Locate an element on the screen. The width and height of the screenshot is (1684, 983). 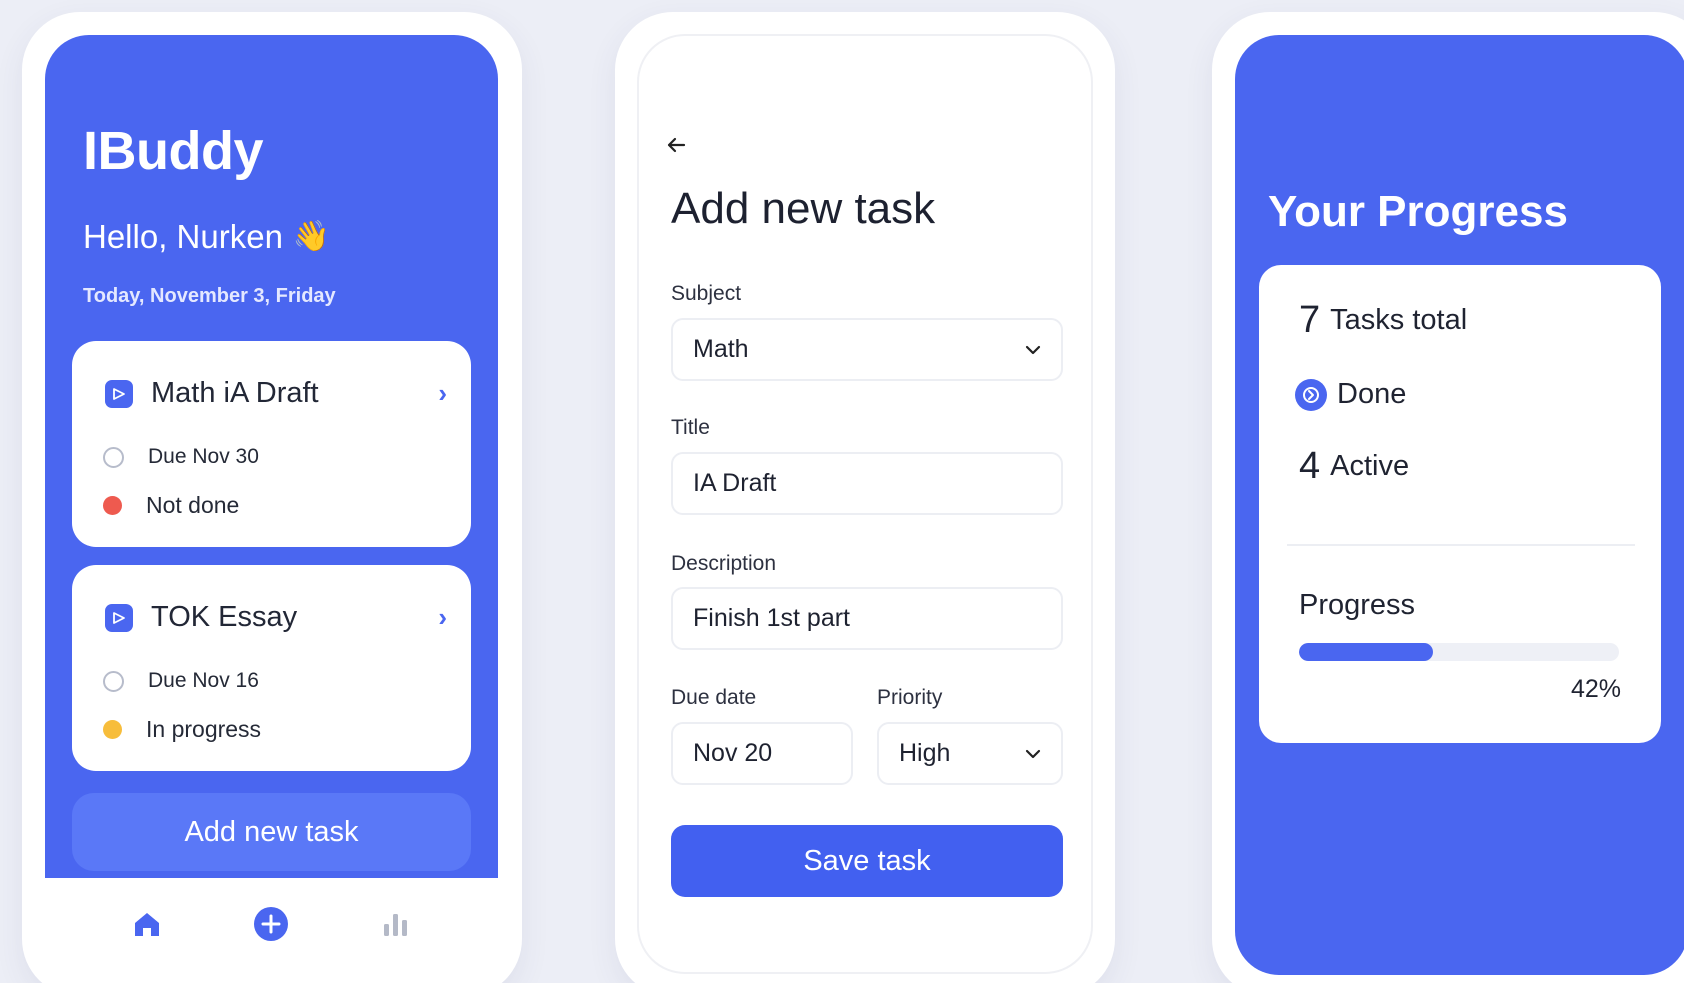
task-due-date: Due Nov 30 is located at coordinates (203, 456).